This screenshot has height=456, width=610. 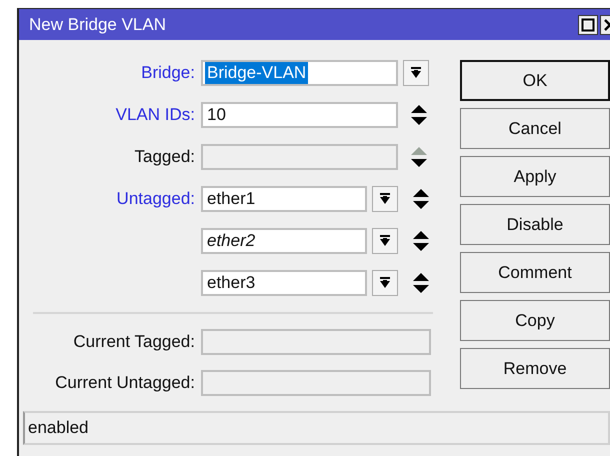 What do you see at coordinates (535, 128) in the screenshot?
I see `dialog-button: Cancel` at bounding box center [535, 128].